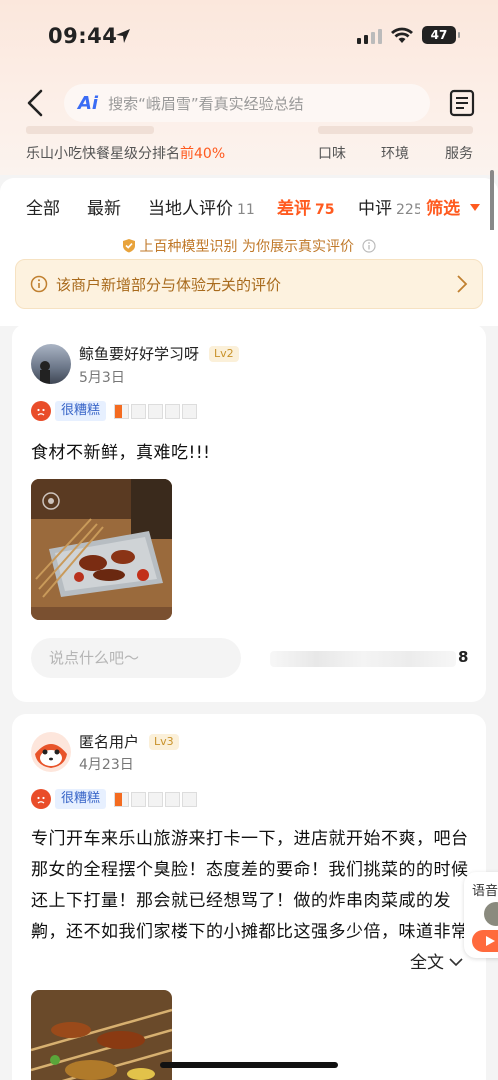 This screenshot has height=1080, width=498. Describe the element at coordinates (485, 891) in the screenshot. I see `voice-label: 语音` at that location.